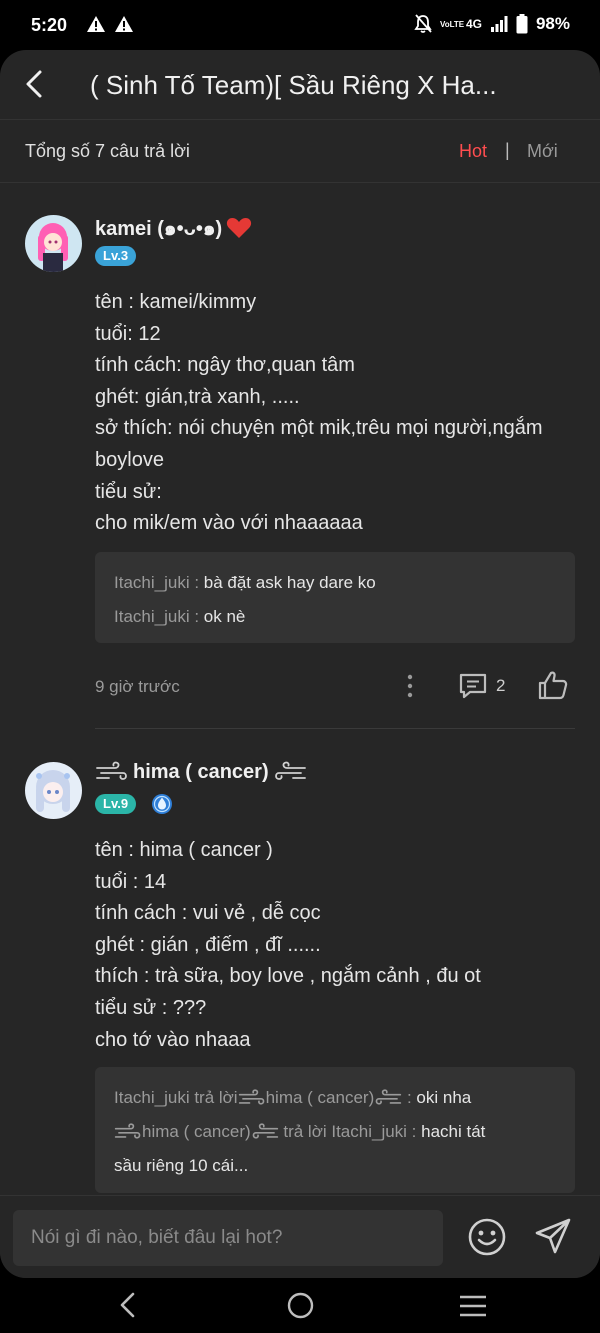 The width and height of the screenshot is (600, 1333). What do you see at coordinates (453, 1131) in the screenshot?
I see `reply-text: hachi tát` at bounding box center [453, 1131].